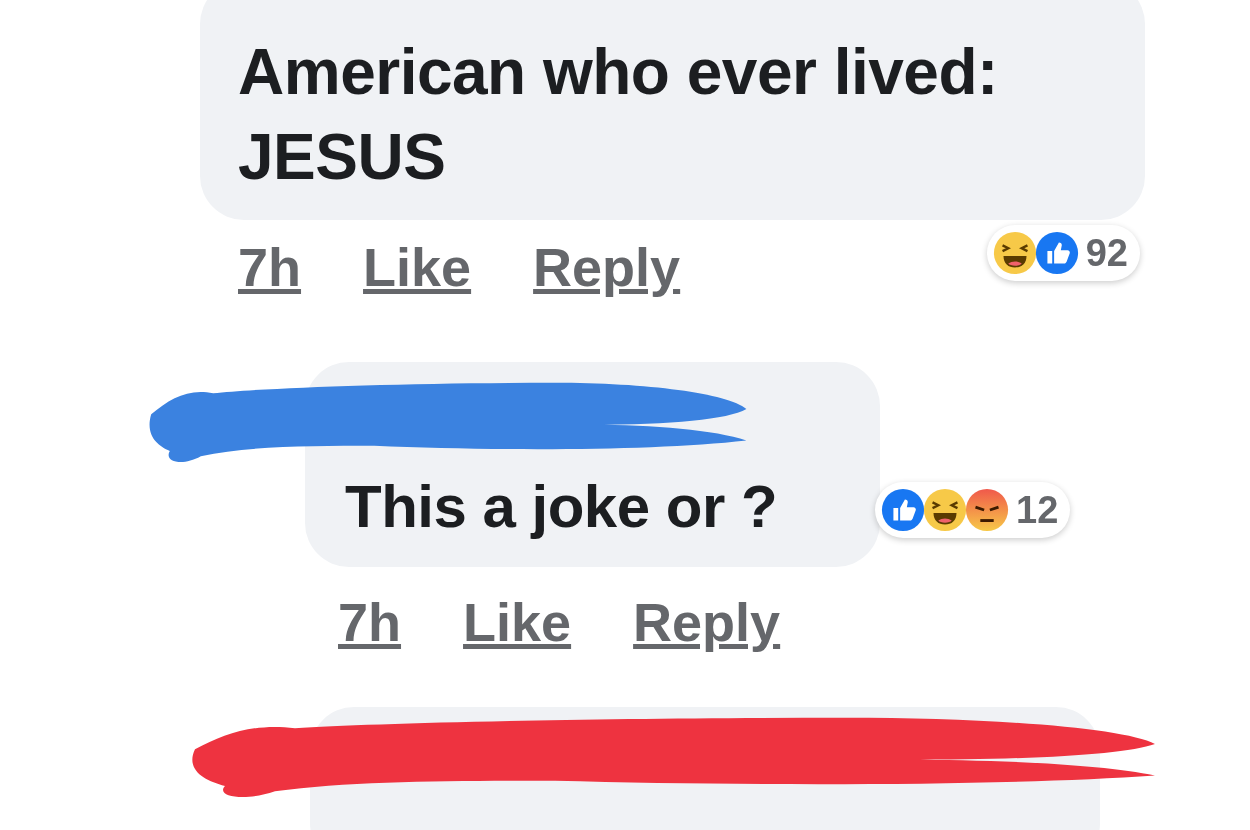 The height and width of the screenshot is (830, 1250). Describe the element at coordinates (562, 507) in the screenshot. I see `comment-text: This a joke or ?` at that location.